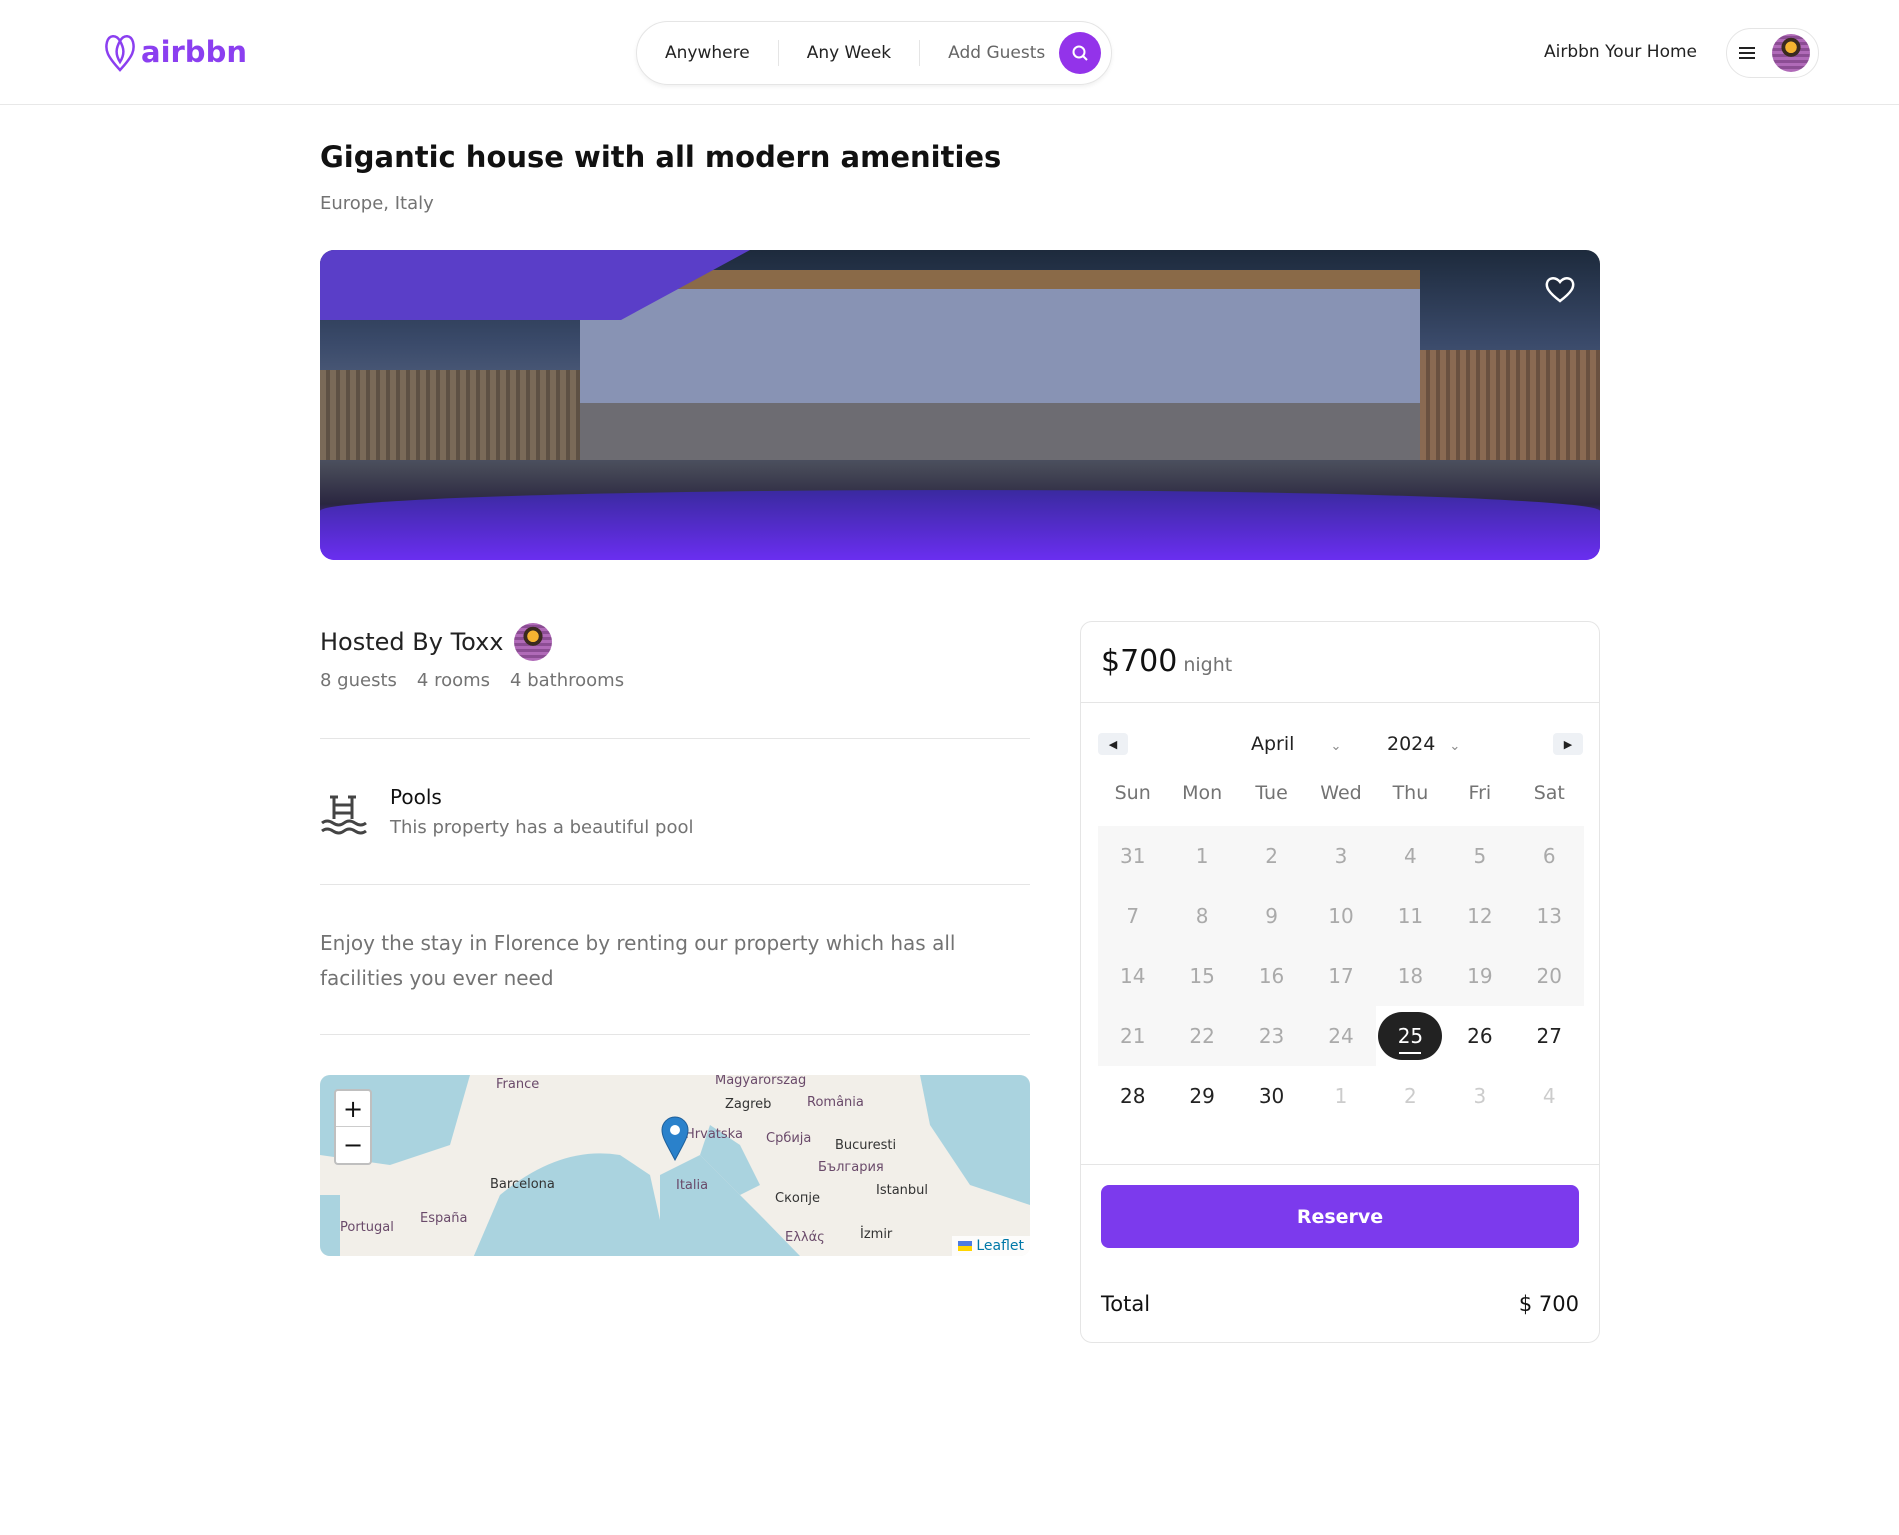 This screenshot has height=1535, width=1899. I want to click on ukraine-flag-icon, so click(965, 1246).